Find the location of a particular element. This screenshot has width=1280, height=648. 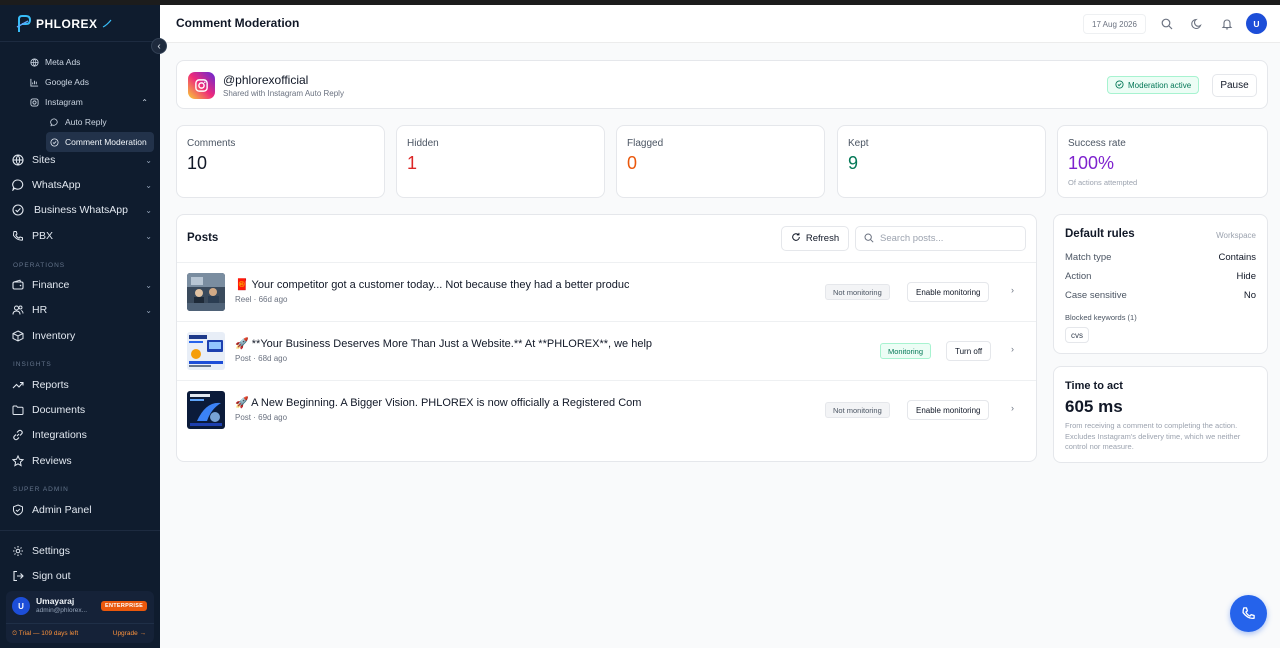

avatar: U is located at coordinates (21, 606).